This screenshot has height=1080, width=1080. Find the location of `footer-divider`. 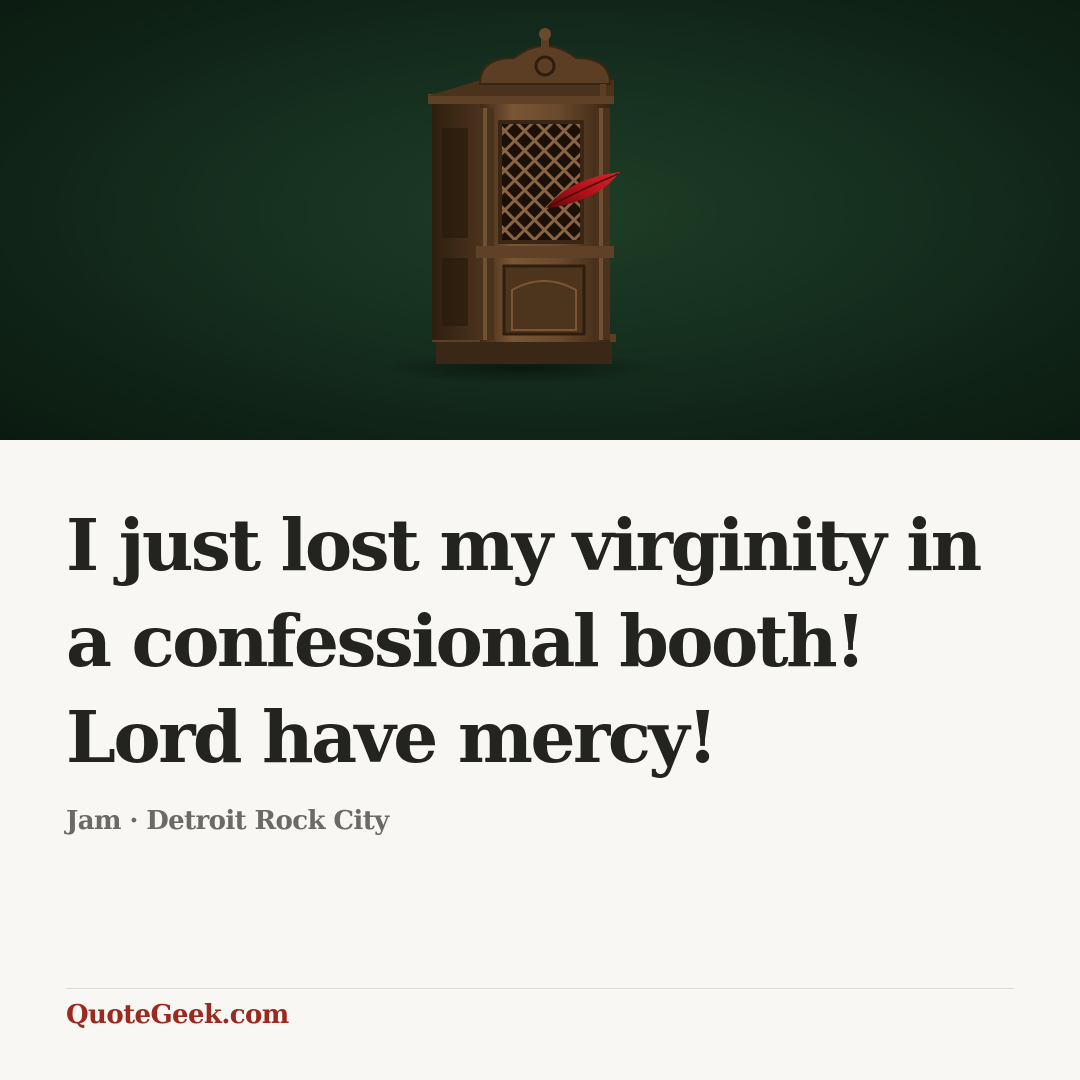

footer-divider is located at coordinates (540, 988).